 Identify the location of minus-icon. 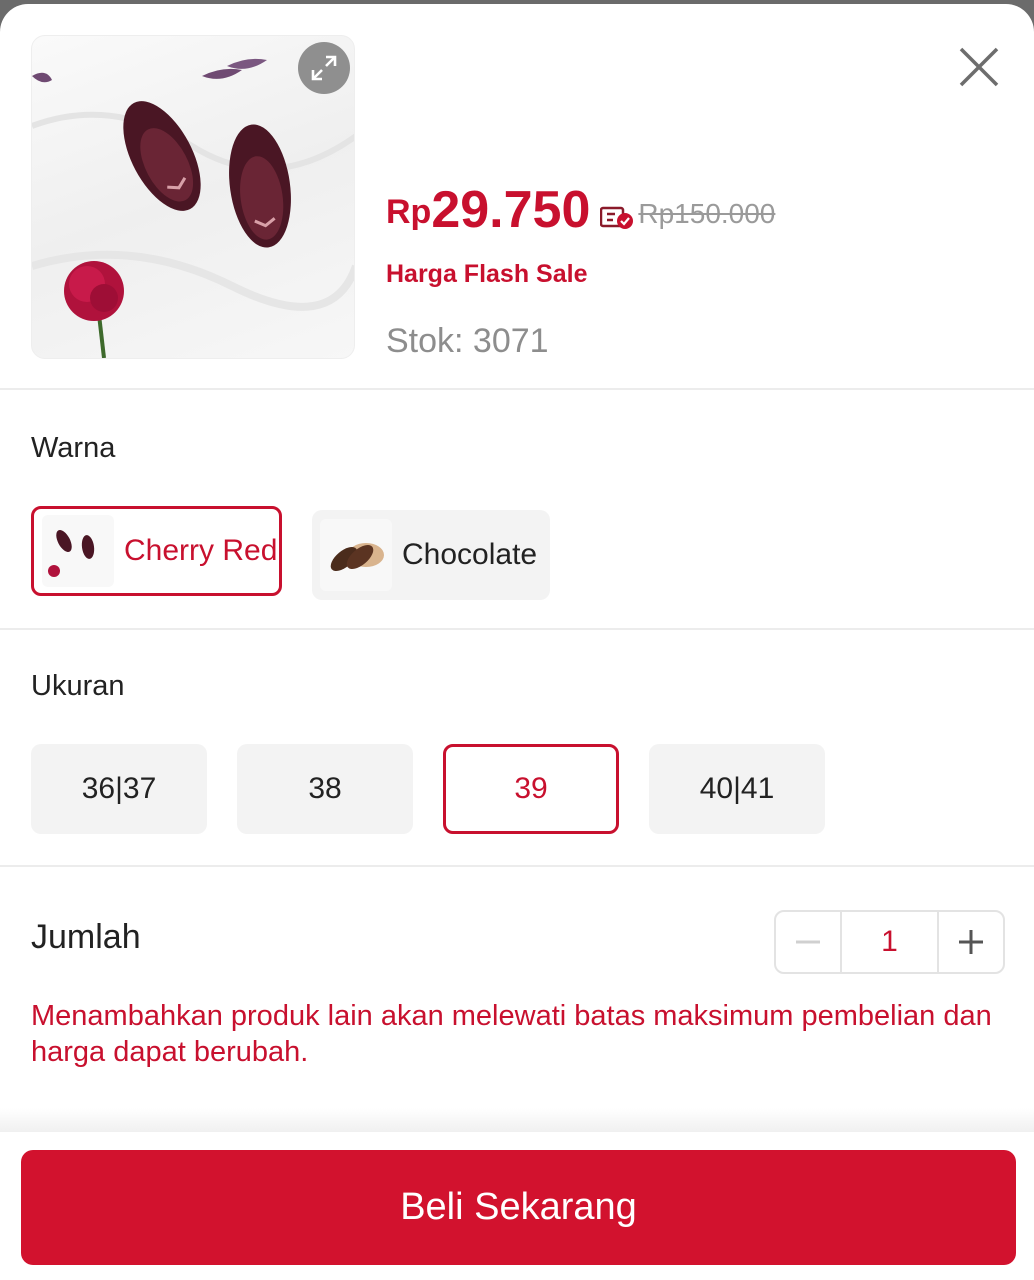
(808, 942).